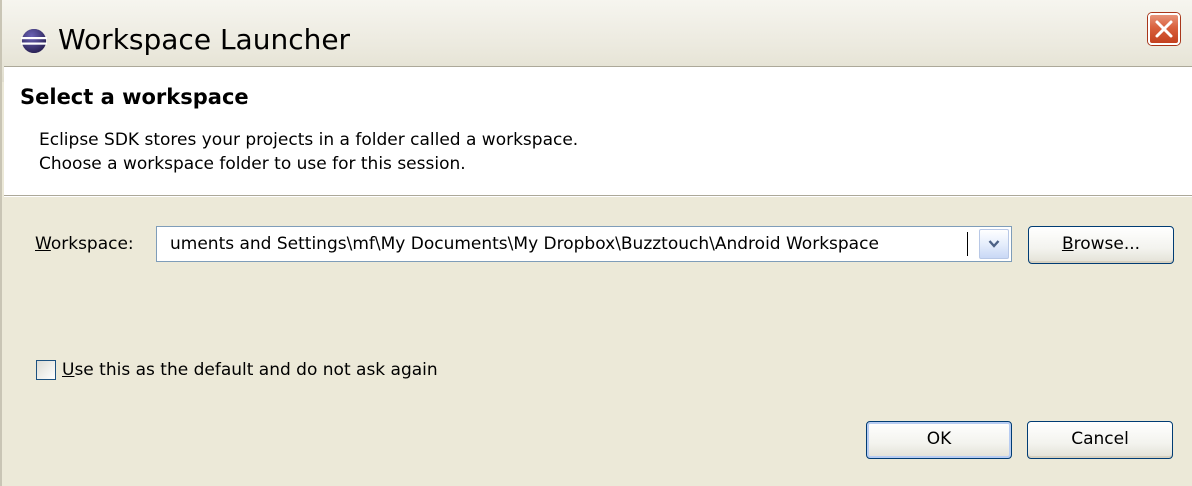 This screenshot has height=486, width=1192. I want to click on close-button, so click(1164, 29).